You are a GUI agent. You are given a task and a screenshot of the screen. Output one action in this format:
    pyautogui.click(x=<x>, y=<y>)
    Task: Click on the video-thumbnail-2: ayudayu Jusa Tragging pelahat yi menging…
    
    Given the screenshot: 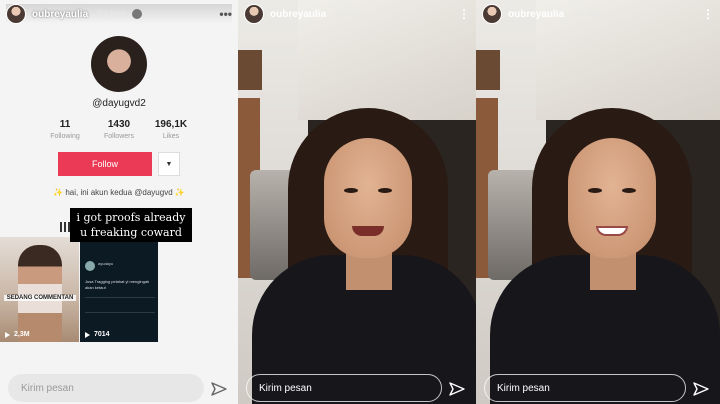 What is the action you would take?
    pyautogui.click(x=119, y=289)
    